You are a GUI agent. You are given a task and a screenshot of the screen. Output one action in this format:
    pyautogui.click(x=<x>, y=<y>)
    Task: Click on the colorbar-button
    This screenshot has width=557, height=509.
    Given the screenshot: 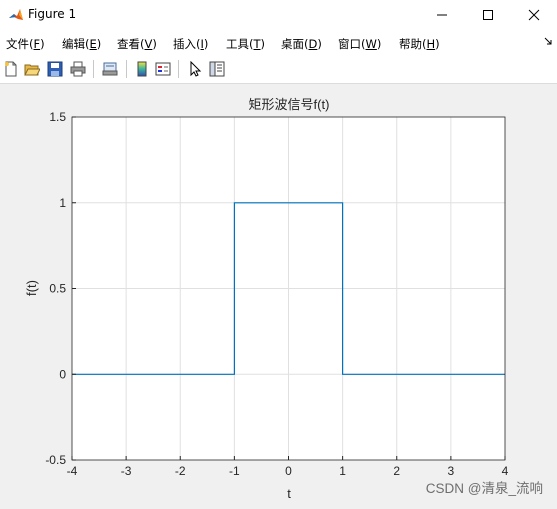 What is the action you would take?
    pyautogui.click(x=142, y=69)
    